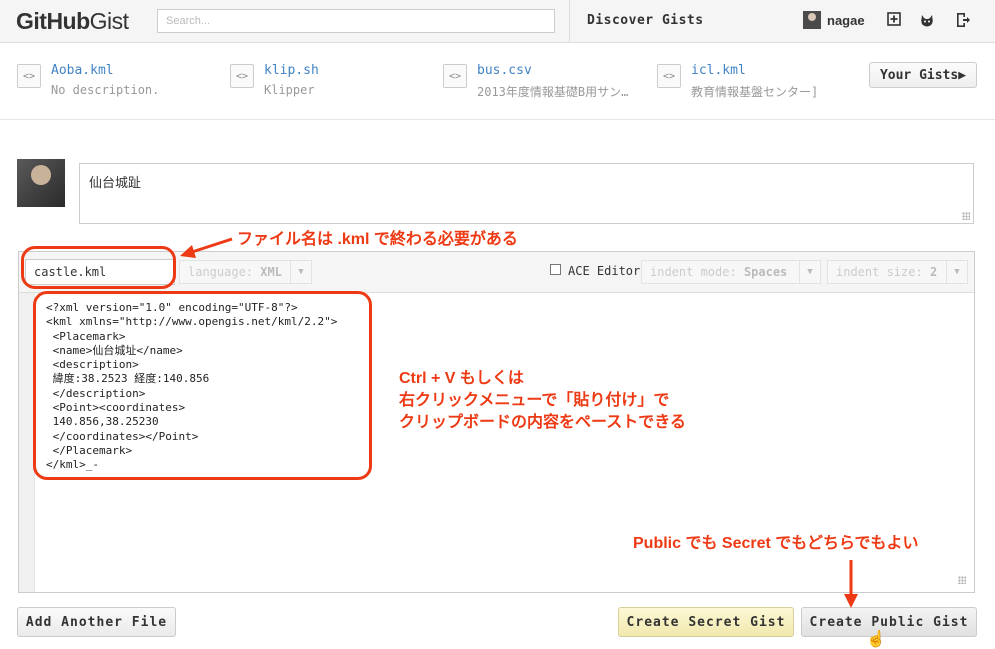 Image resolution: width=995 pixels, height=649 pixels. I want to click on filename-note: ファイル名は .kml で終わる必要がある, so click(377, 239).